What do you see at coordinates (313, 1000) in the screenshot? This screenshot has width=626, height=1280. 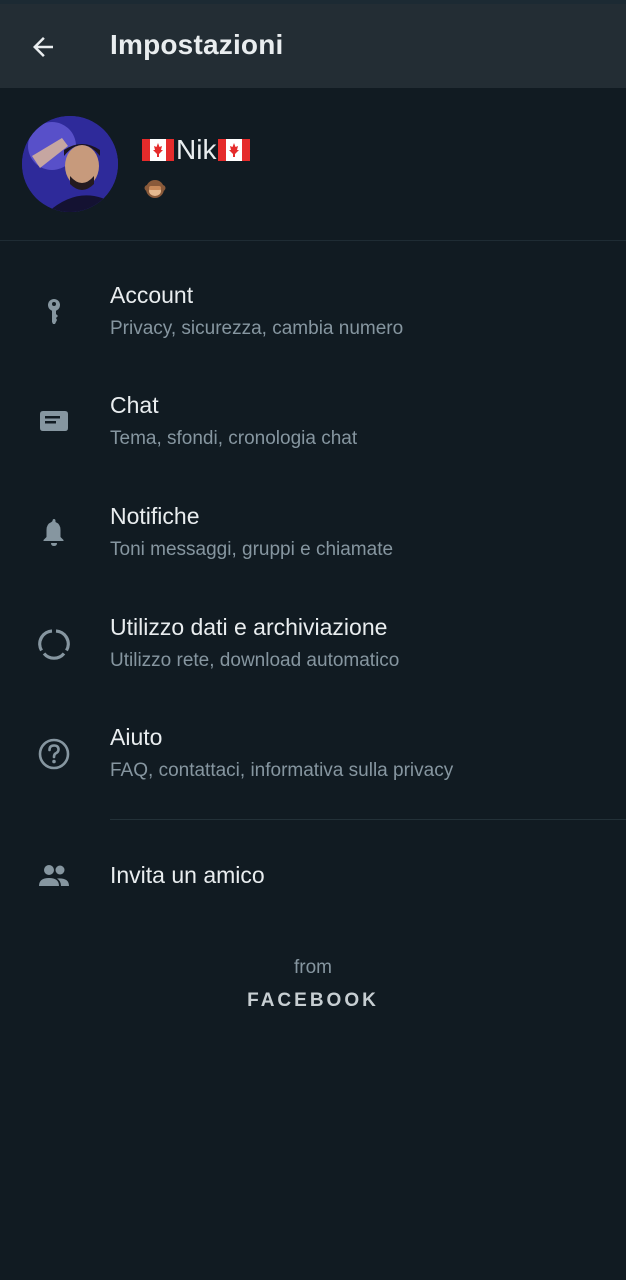 I see `facebook-brand-label: FACEBOOK` at bounding box center [313, 1000].